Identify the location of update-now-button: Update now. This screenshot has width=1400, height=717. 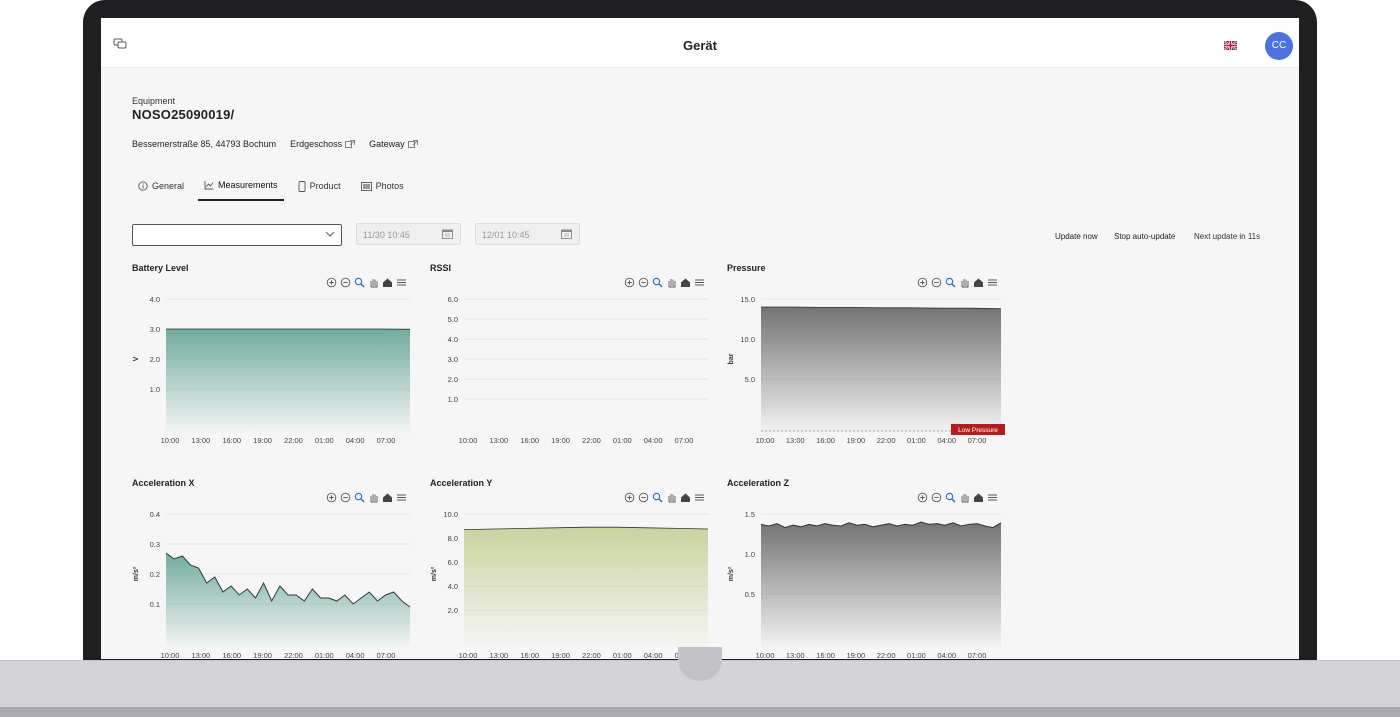
(1076, 236).